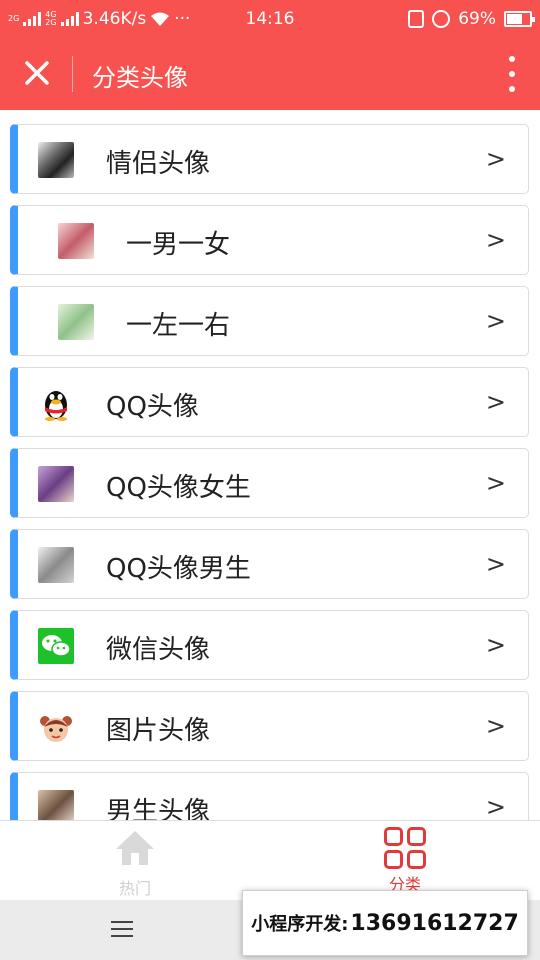 The image size is (540, 960). I want to click on badge-label: 小程序开发:, so click(300, 924).